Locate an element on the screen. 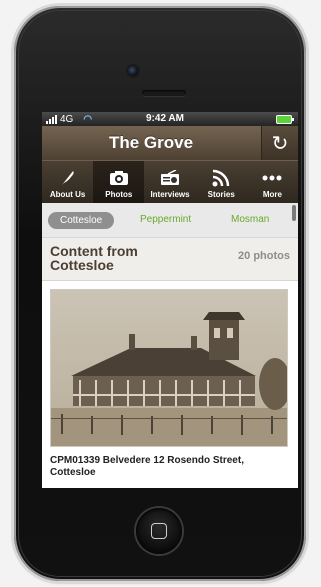 This screenshot has width=321, height=587. location-filter-bar: Cottesloe Peppermint Mosman is located at coordinates (170, 220).